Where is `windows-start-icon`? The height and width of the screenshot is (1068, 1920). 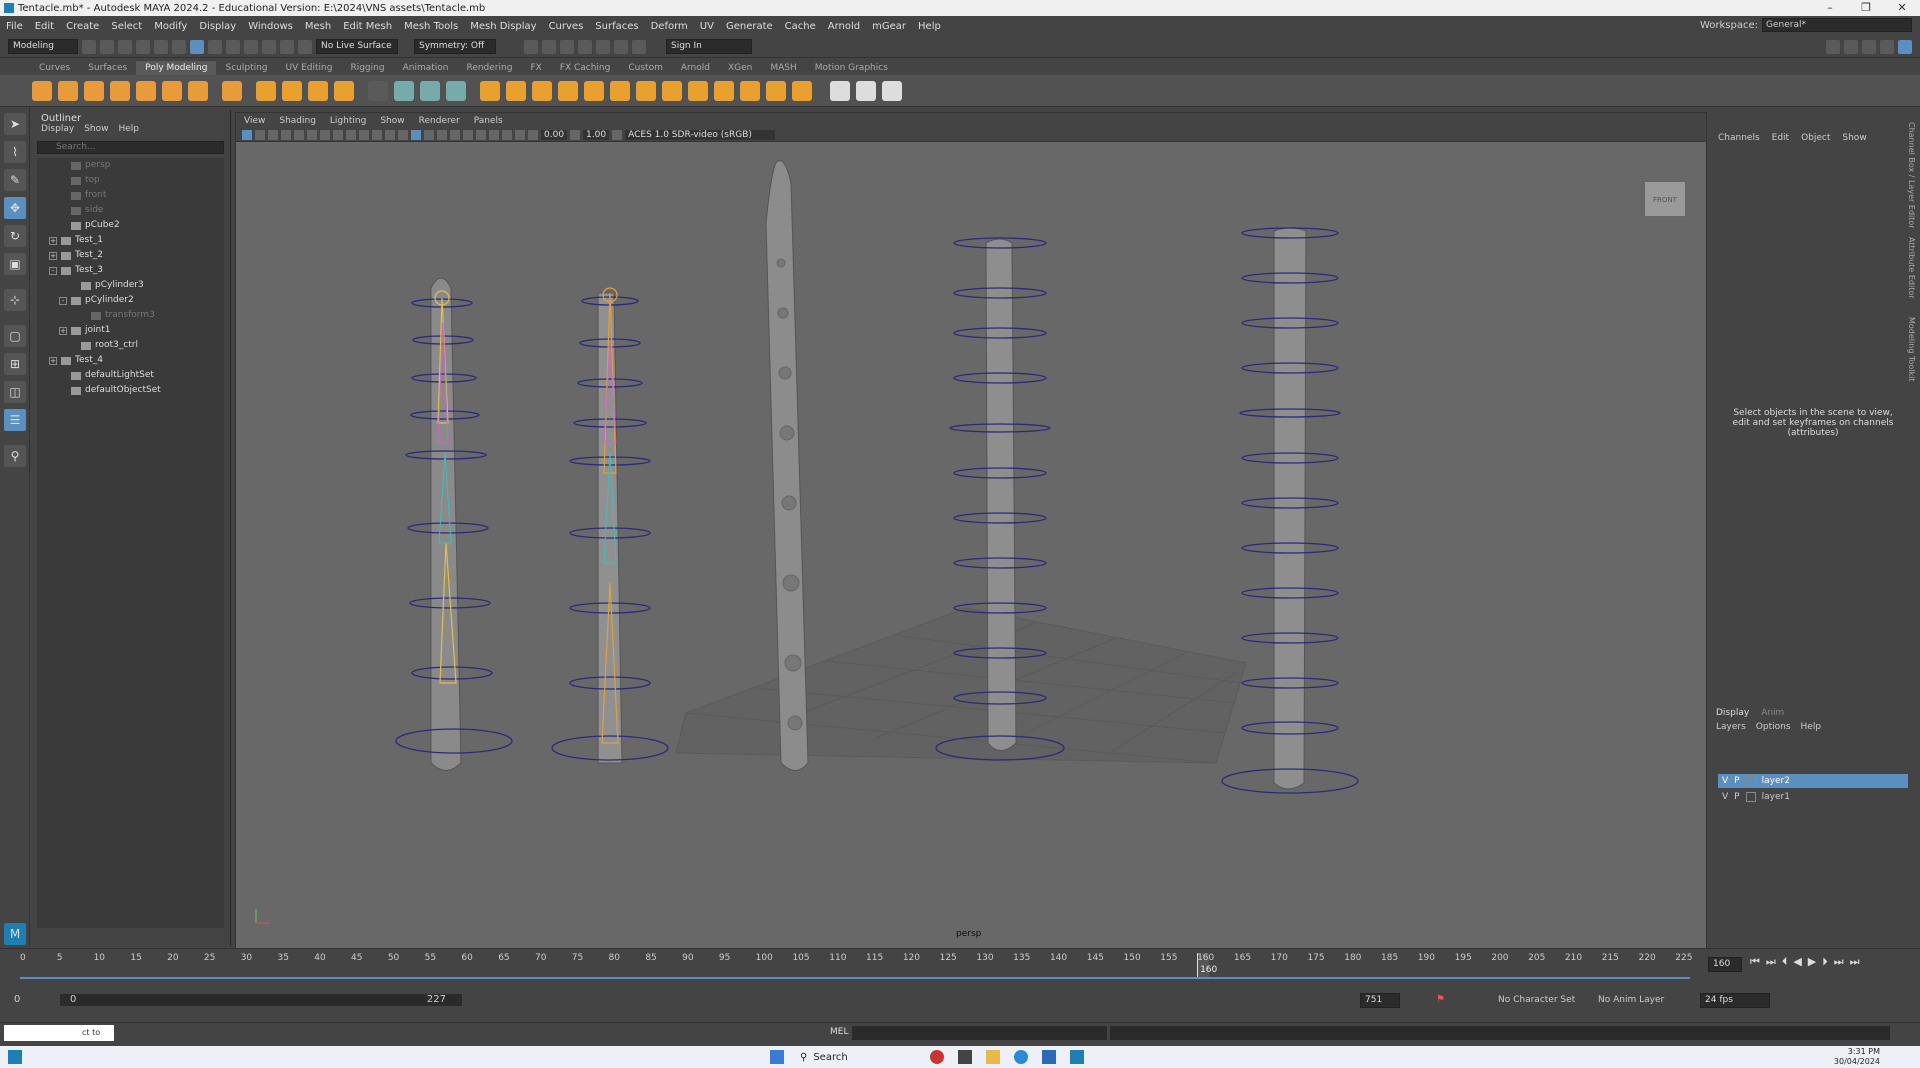 windows-start-icon is located at coordinates (777, 1057).